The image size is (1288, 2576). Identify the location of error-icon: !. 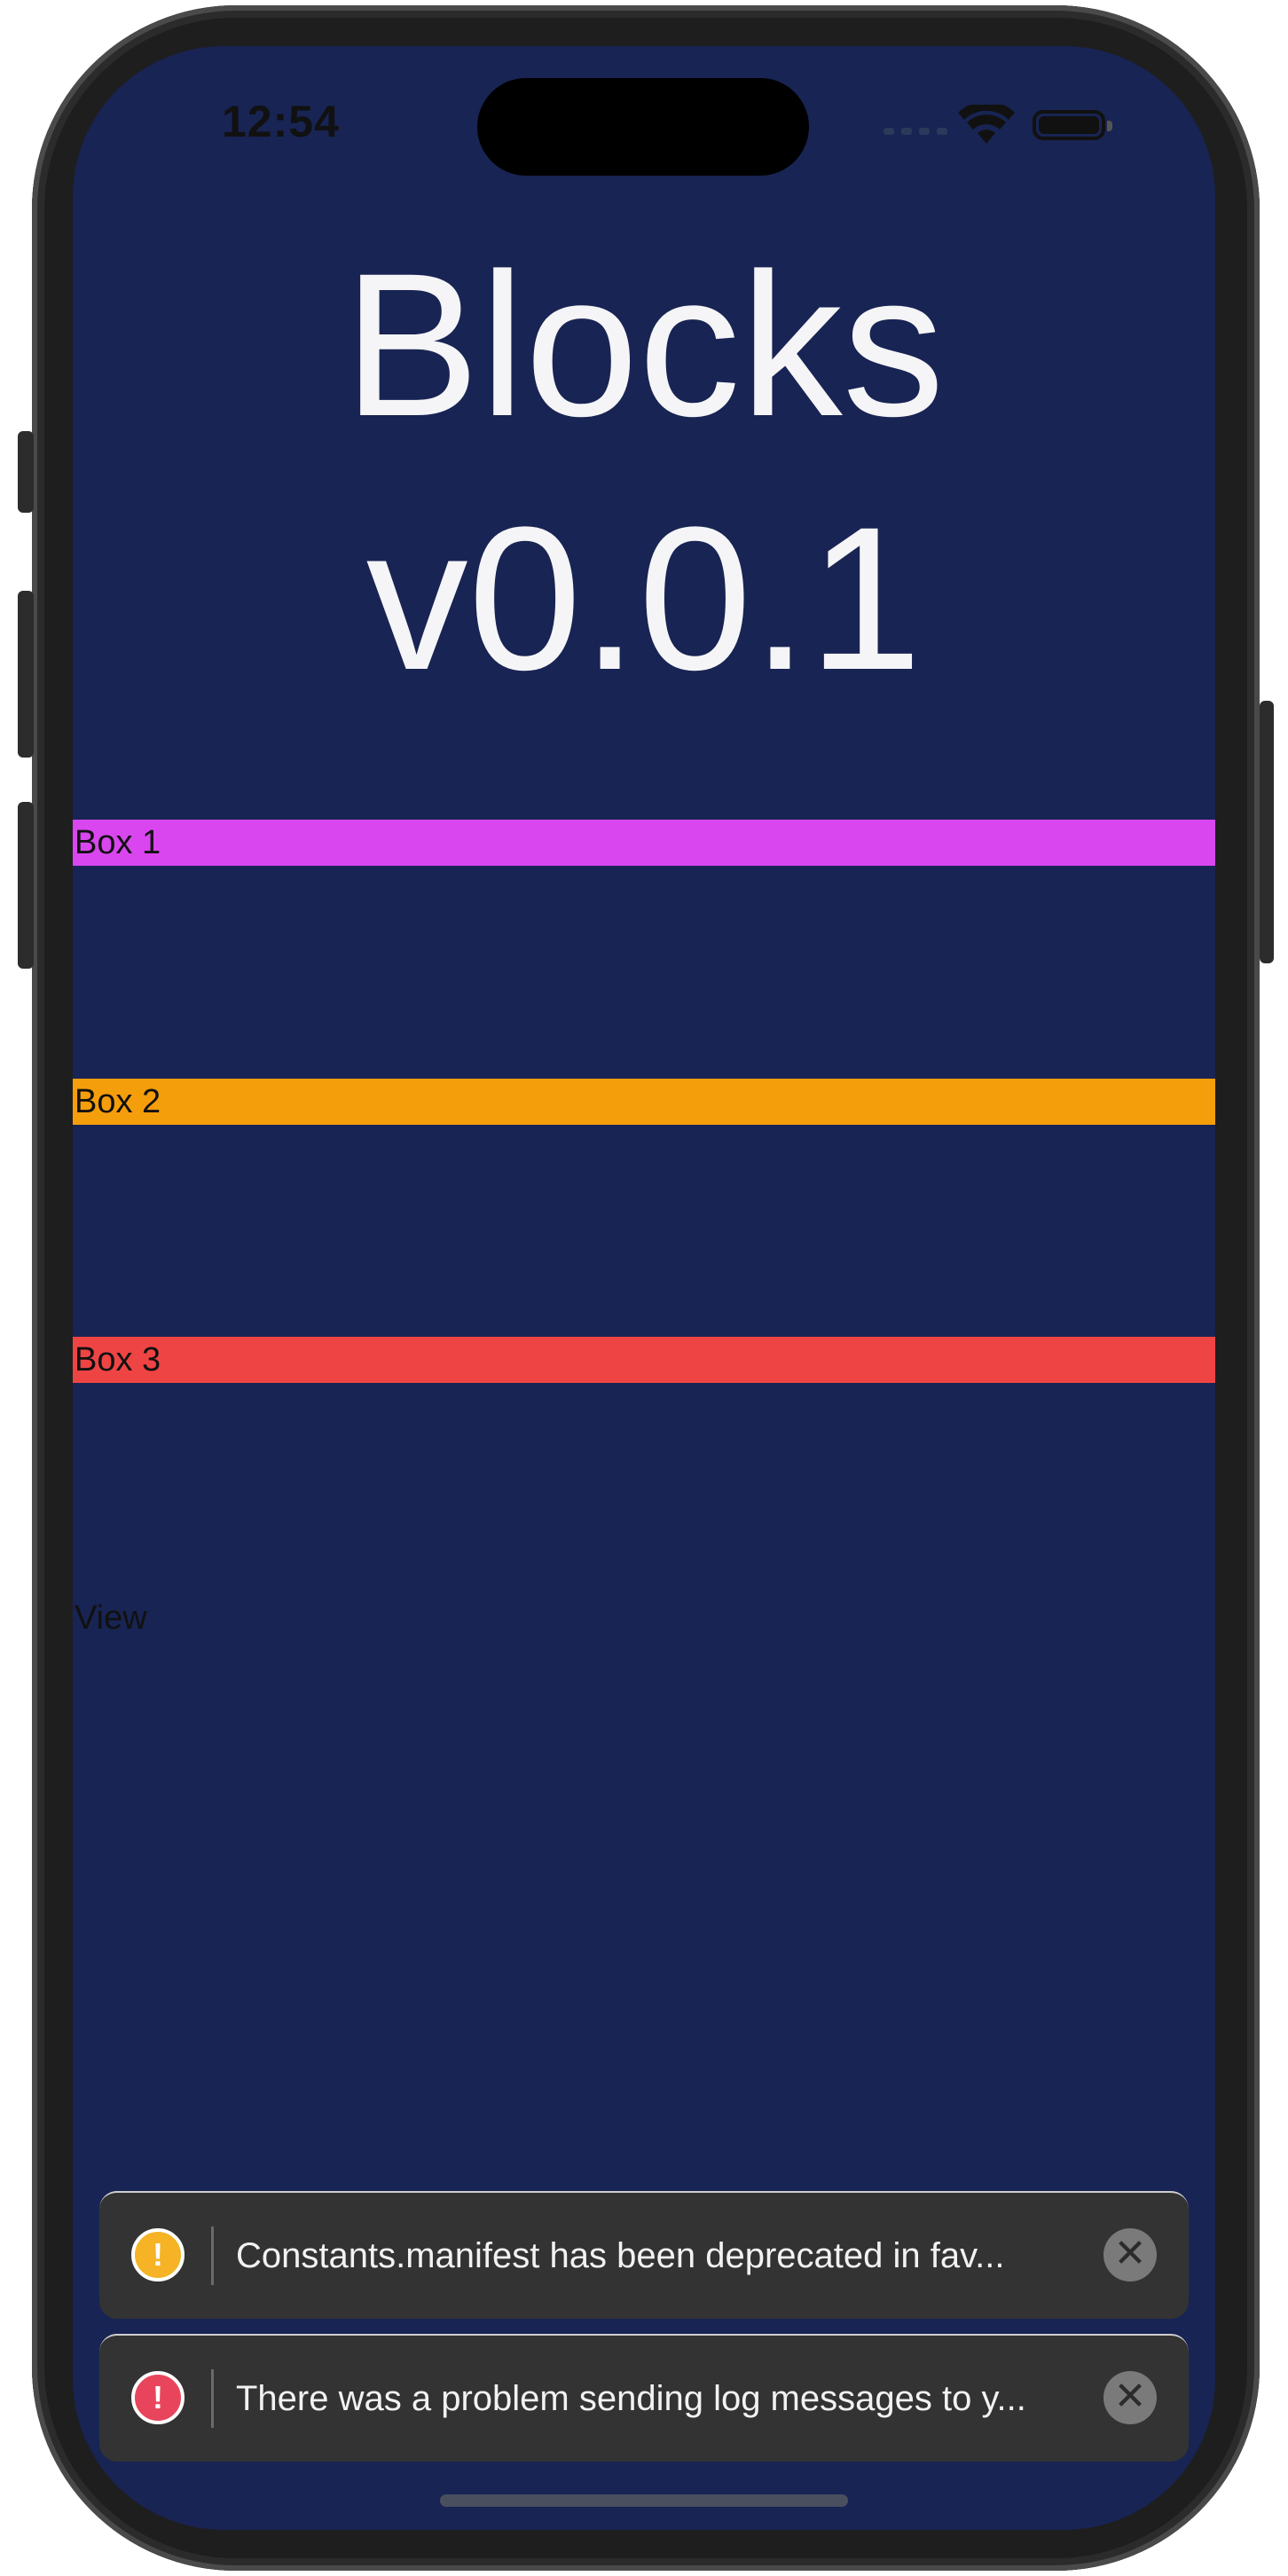
(158, 2397).